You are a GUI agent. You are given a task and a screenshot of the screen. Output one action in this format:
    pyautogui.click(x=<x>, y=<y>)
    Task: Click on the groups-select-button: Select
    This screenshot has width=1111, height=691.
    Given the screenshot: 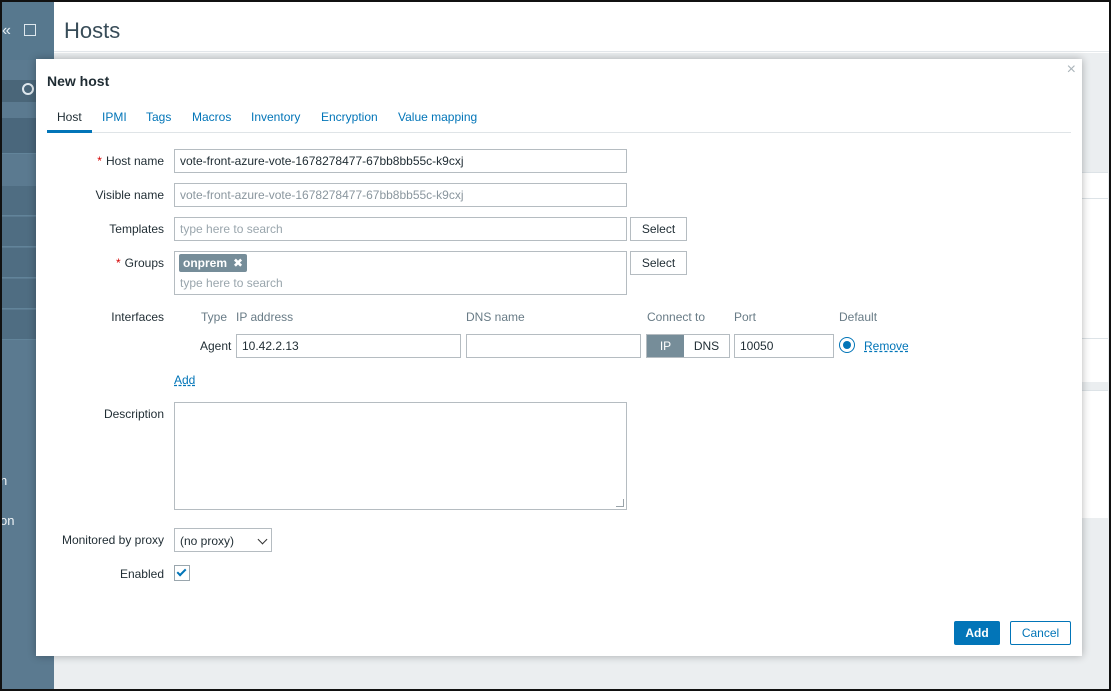 What is the action you would take?
    pyautogui.click(x=658, y=263)
    